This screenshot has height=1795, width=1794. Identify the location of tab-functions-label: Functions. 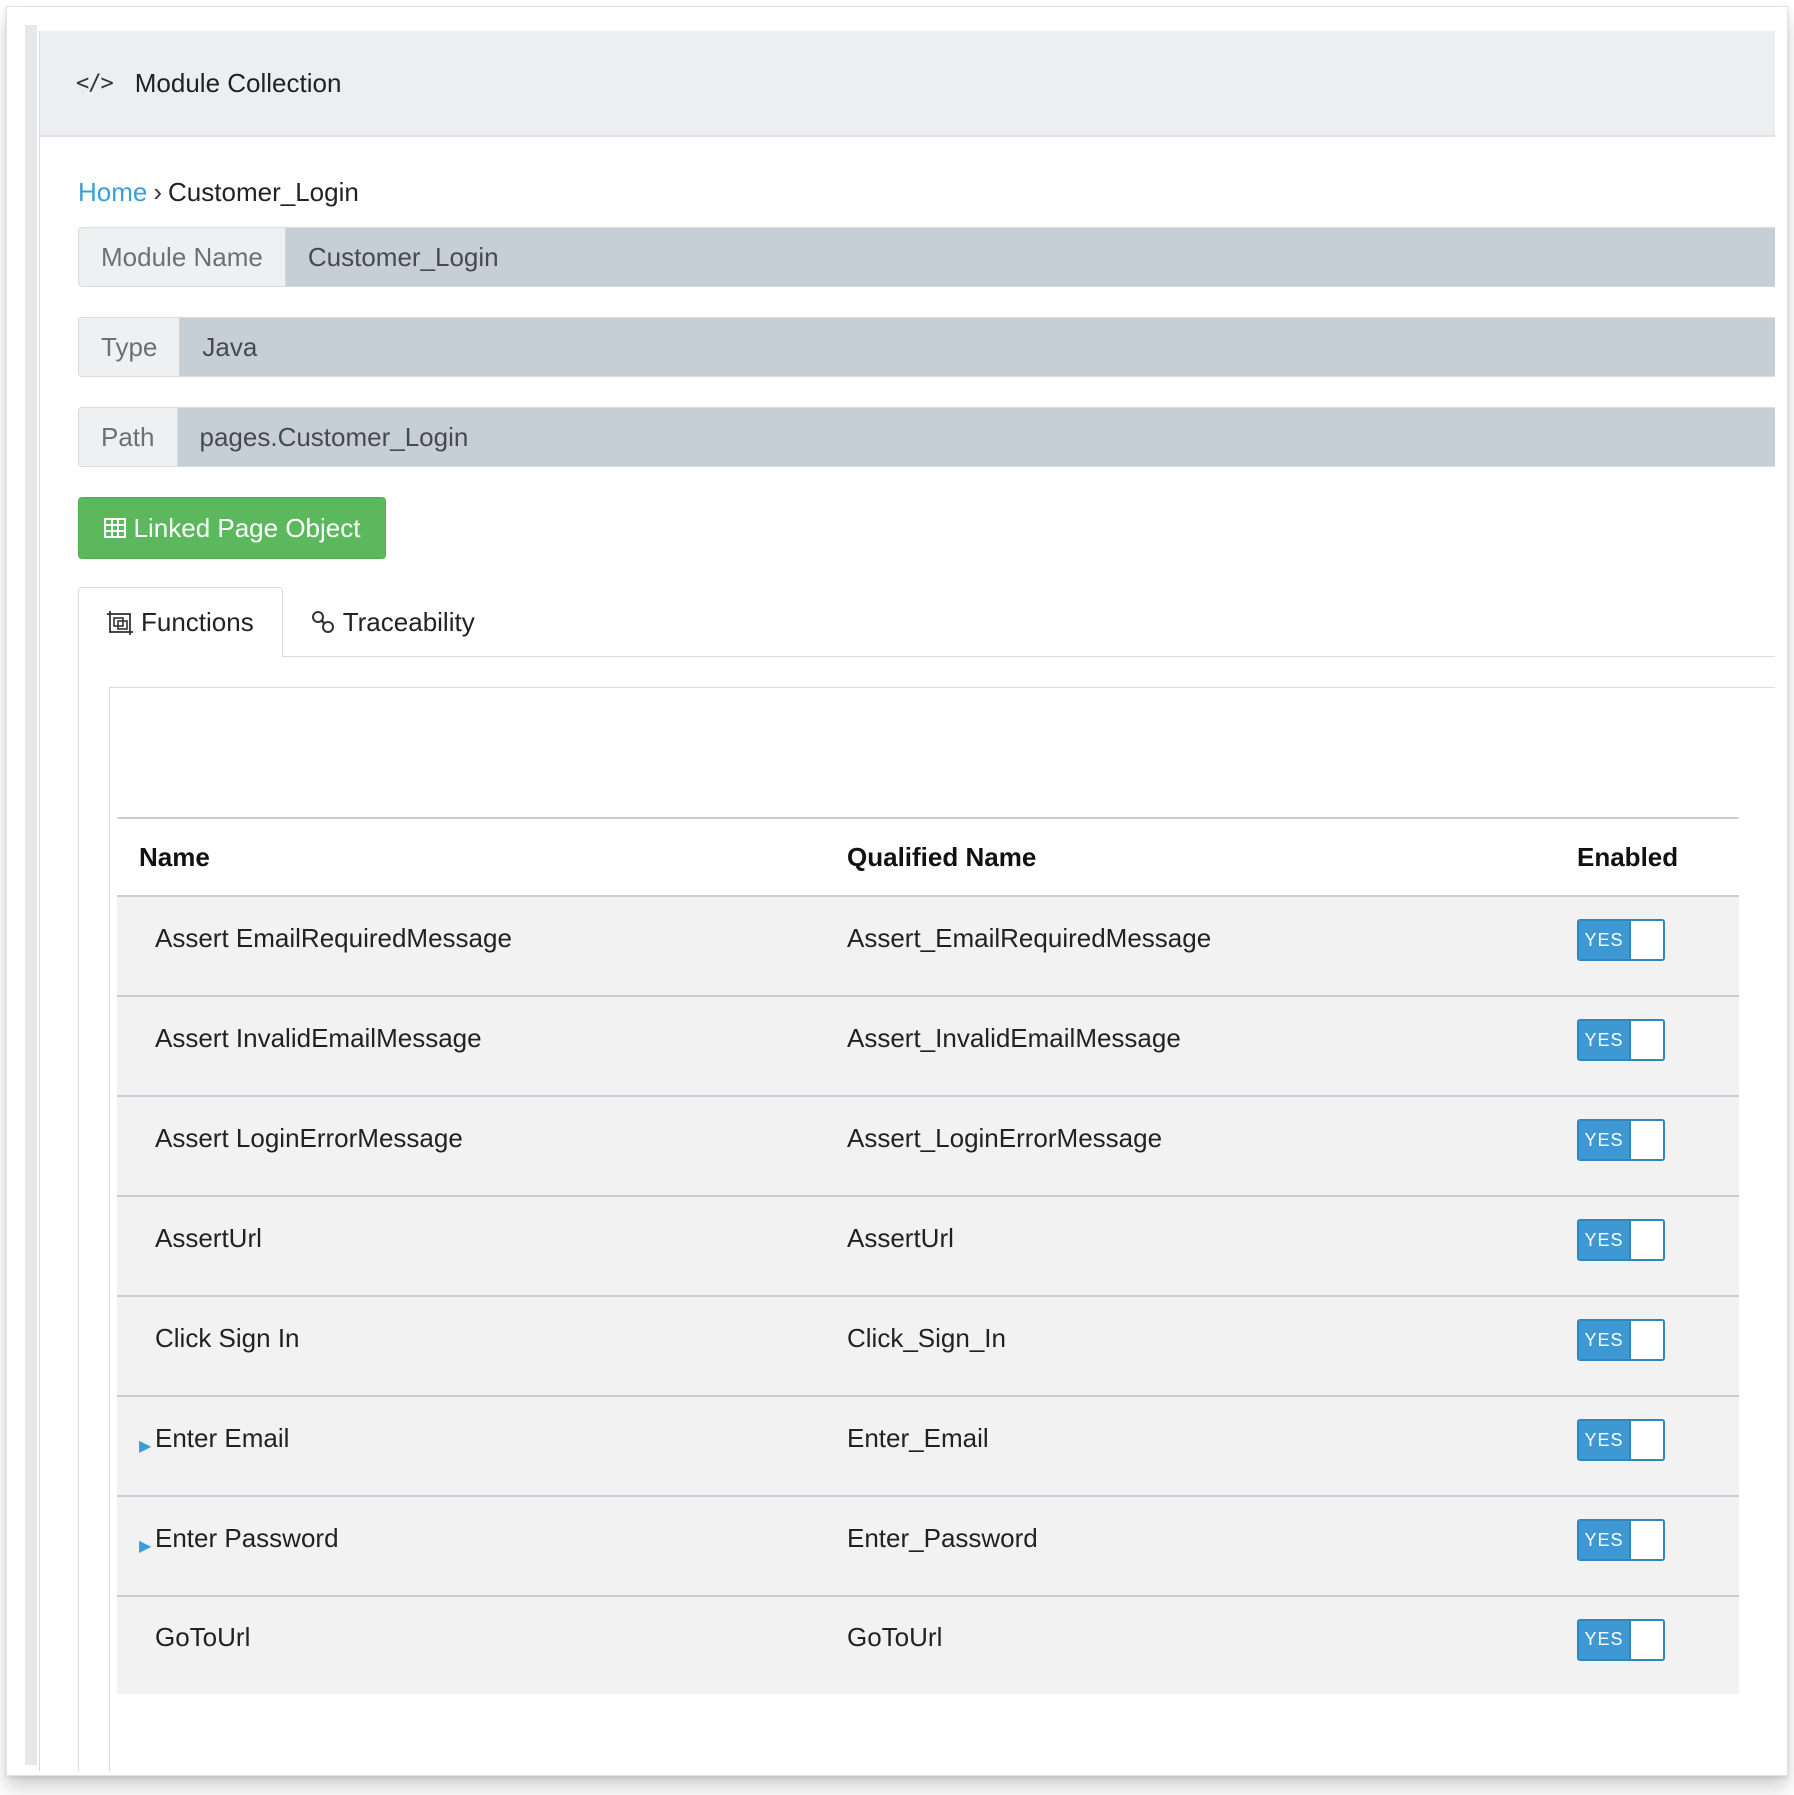
(197, 622).